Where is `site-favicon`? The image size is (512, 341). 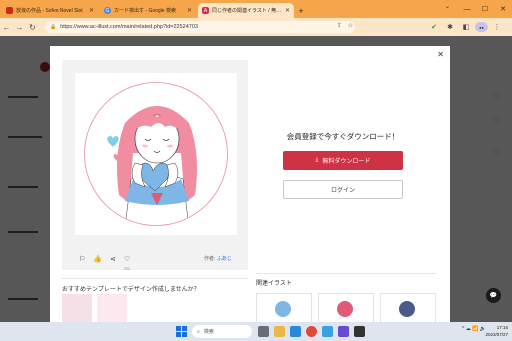
site-favicon is located at coordinates (9, 10).